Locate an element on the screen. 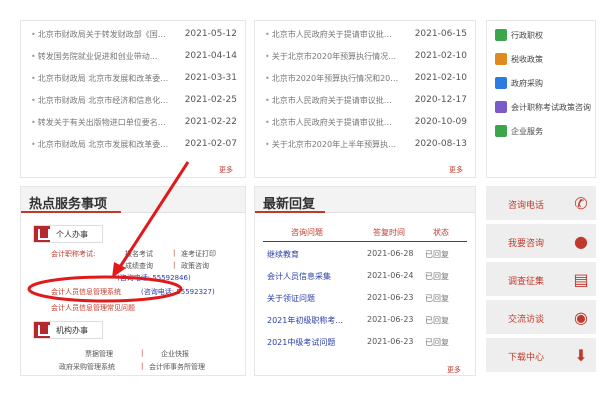  column-header-question: 咨询问题 is located at coordinates (307, 232).